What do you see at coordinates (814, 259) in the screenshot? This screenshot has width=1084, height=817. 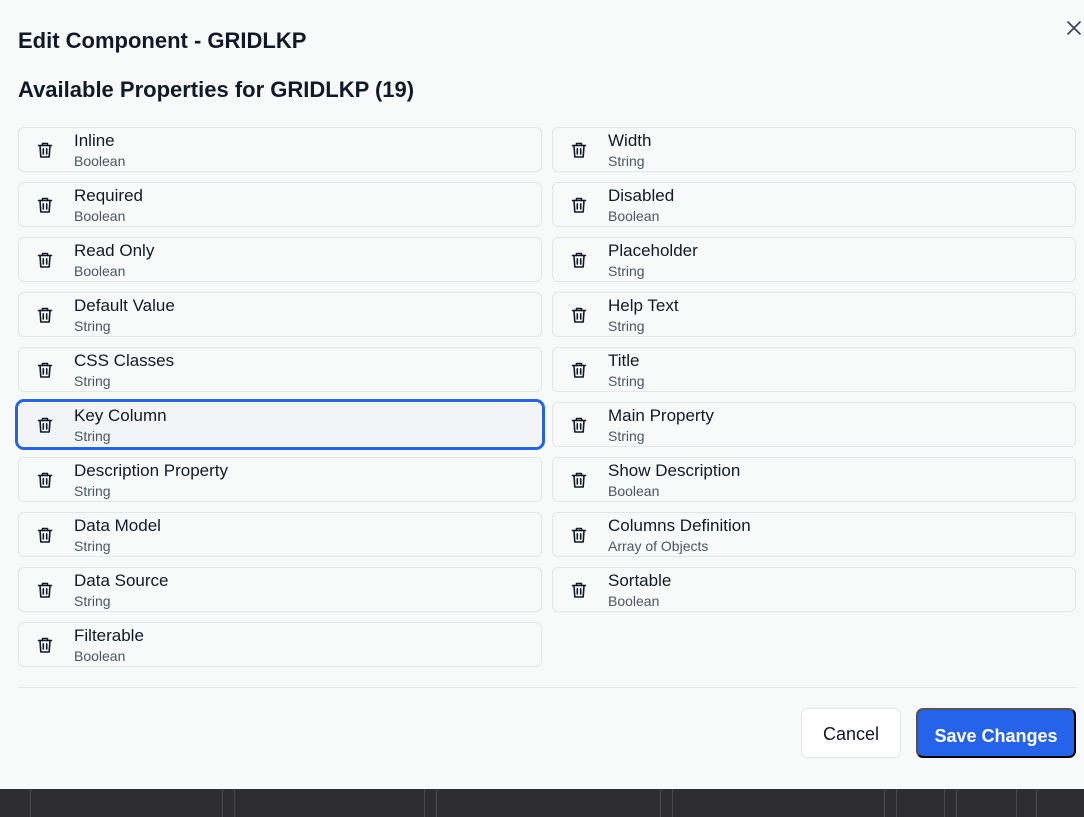 I see `property-card: Placeholder String` at bounding box center [814, 259].